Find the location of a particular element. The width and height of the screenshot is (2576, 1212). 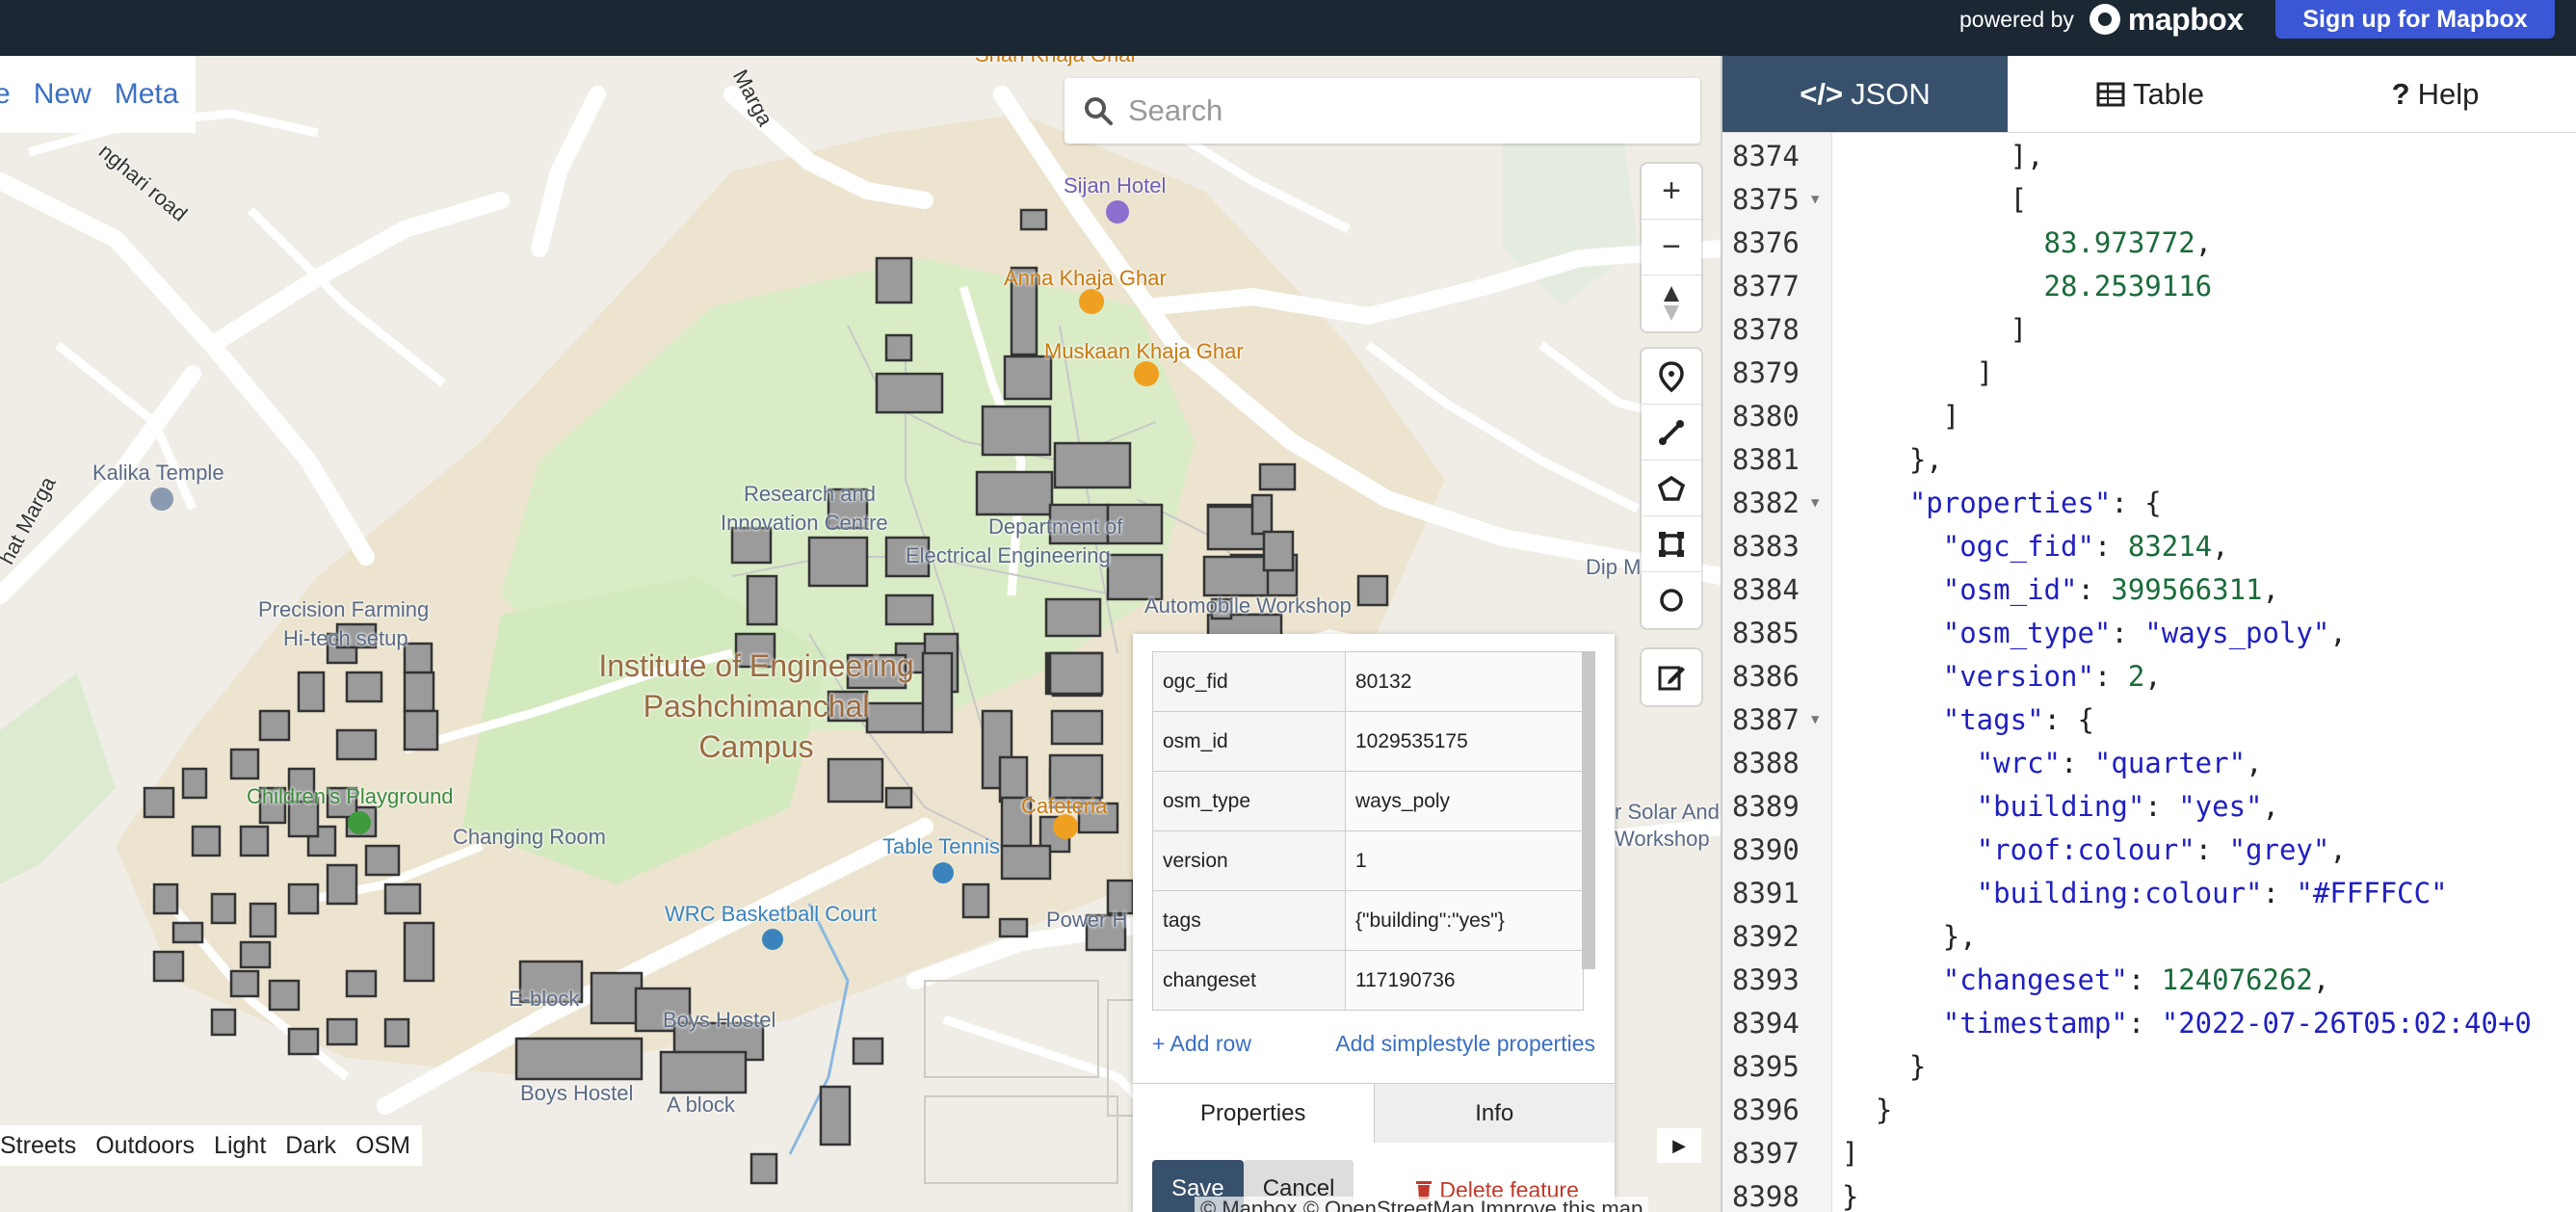

table-row: version 1 is located at coordinates (1368, 860).